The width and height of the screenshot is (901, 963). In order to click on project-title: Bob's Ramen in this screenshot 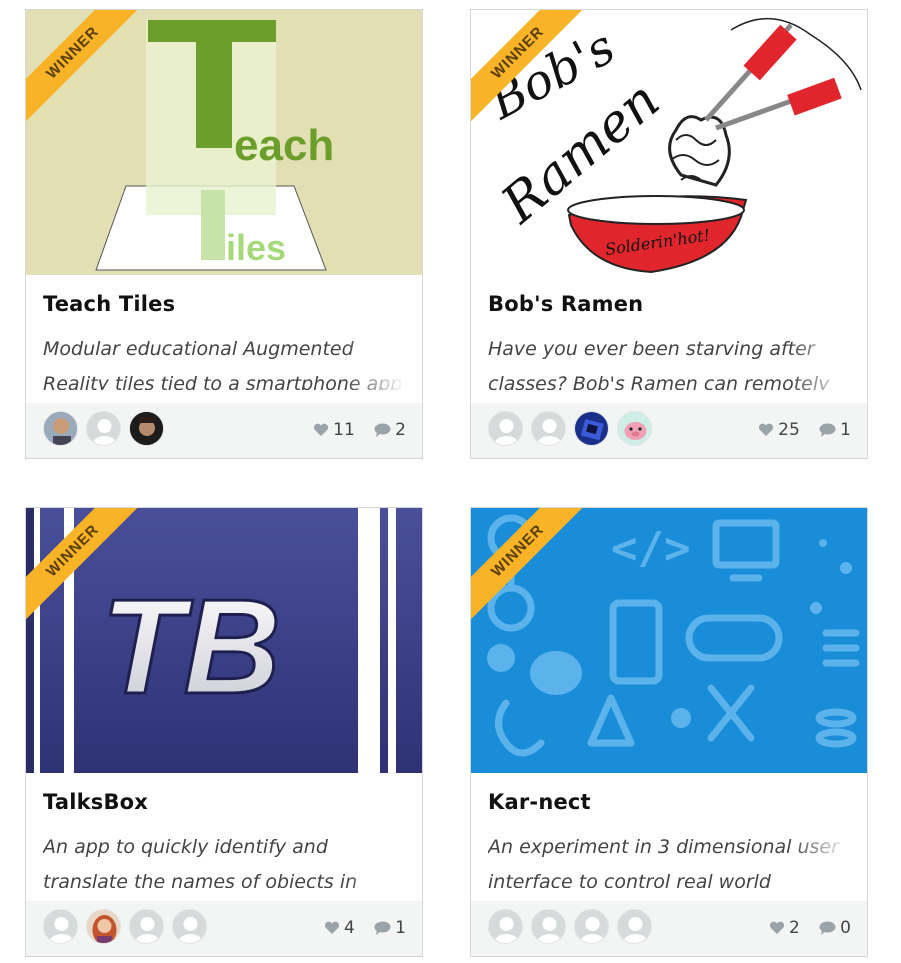, I will do `click(565, 304)`.